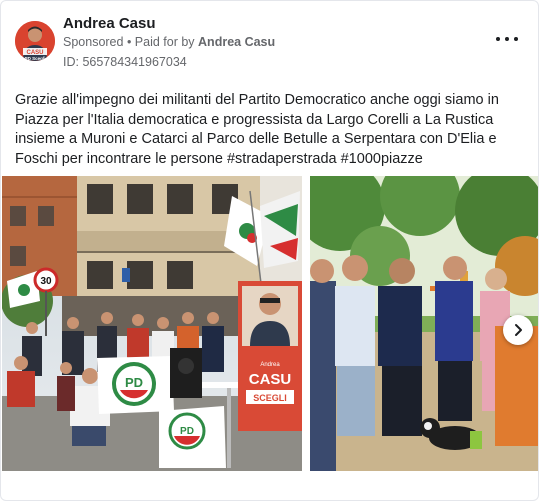 This screenshot has width=539, height=501. What do you see at coordinates (507, 39) in the screenshot?
I see `more-options-icon` at bounding box center [507, 39].